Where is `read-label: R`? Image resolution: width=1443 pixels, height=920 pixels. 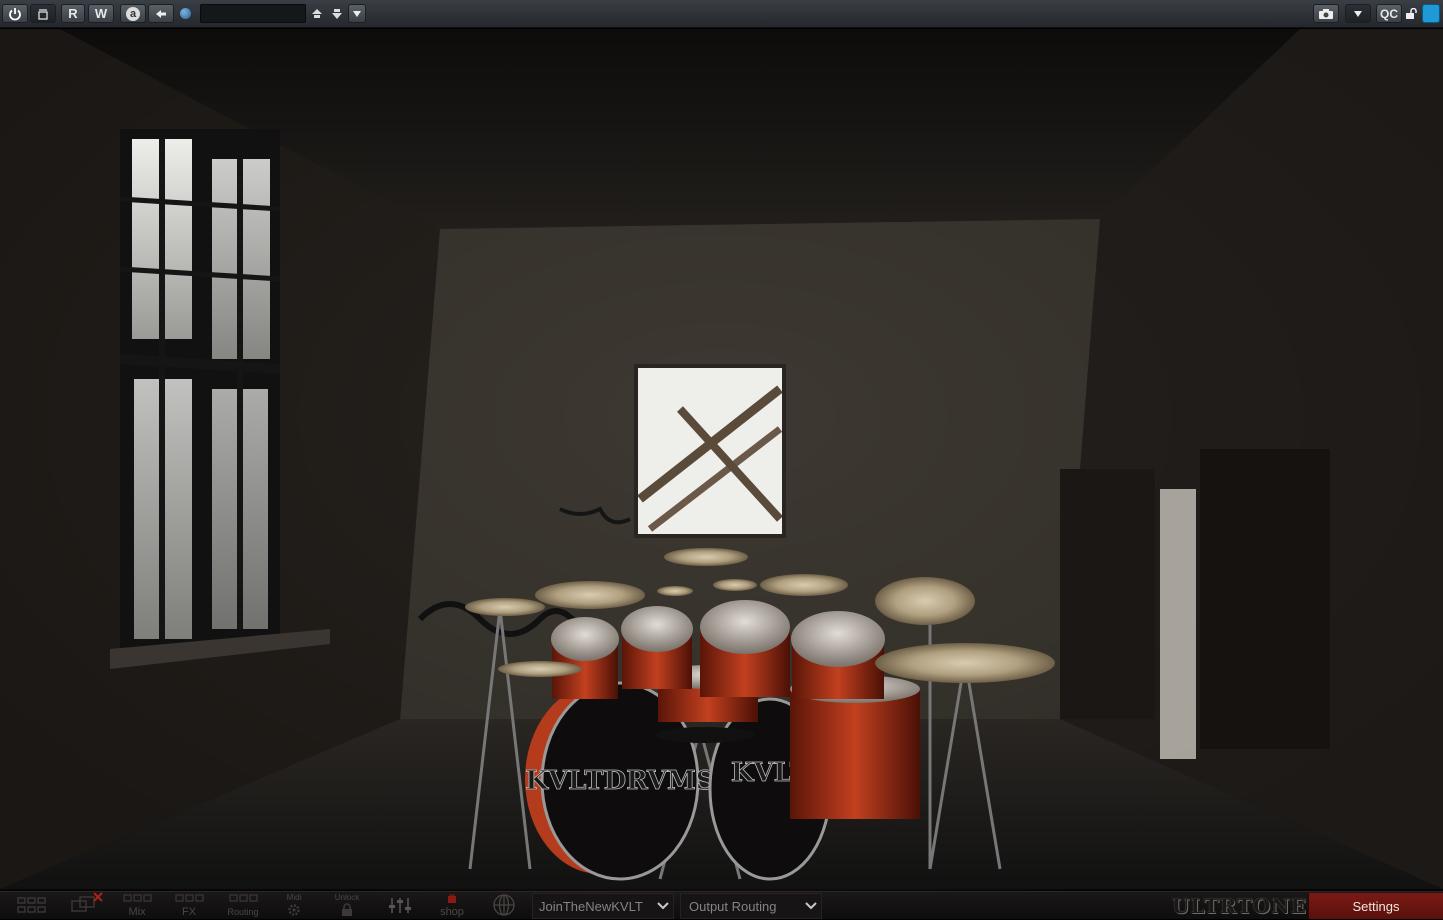 read-label: R is located at coordinates (73, 13).